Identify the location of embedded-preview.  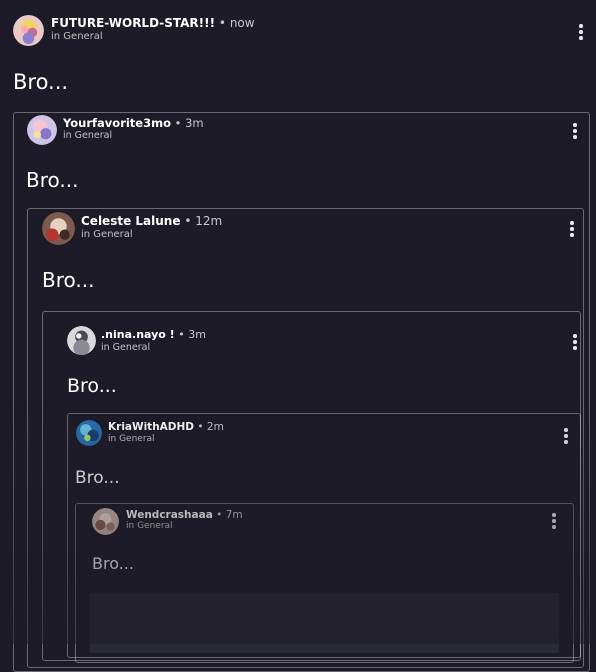
(324, 623).